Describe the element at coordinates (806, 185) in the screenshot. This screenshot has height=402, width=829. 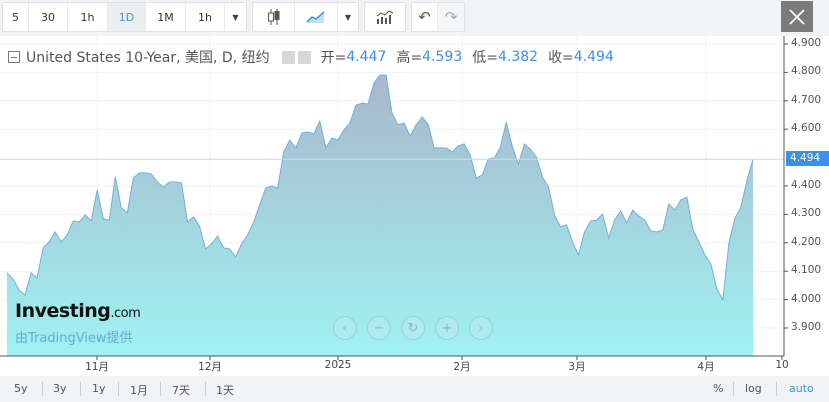
I see `y-tick-label: 4.400` at that location.